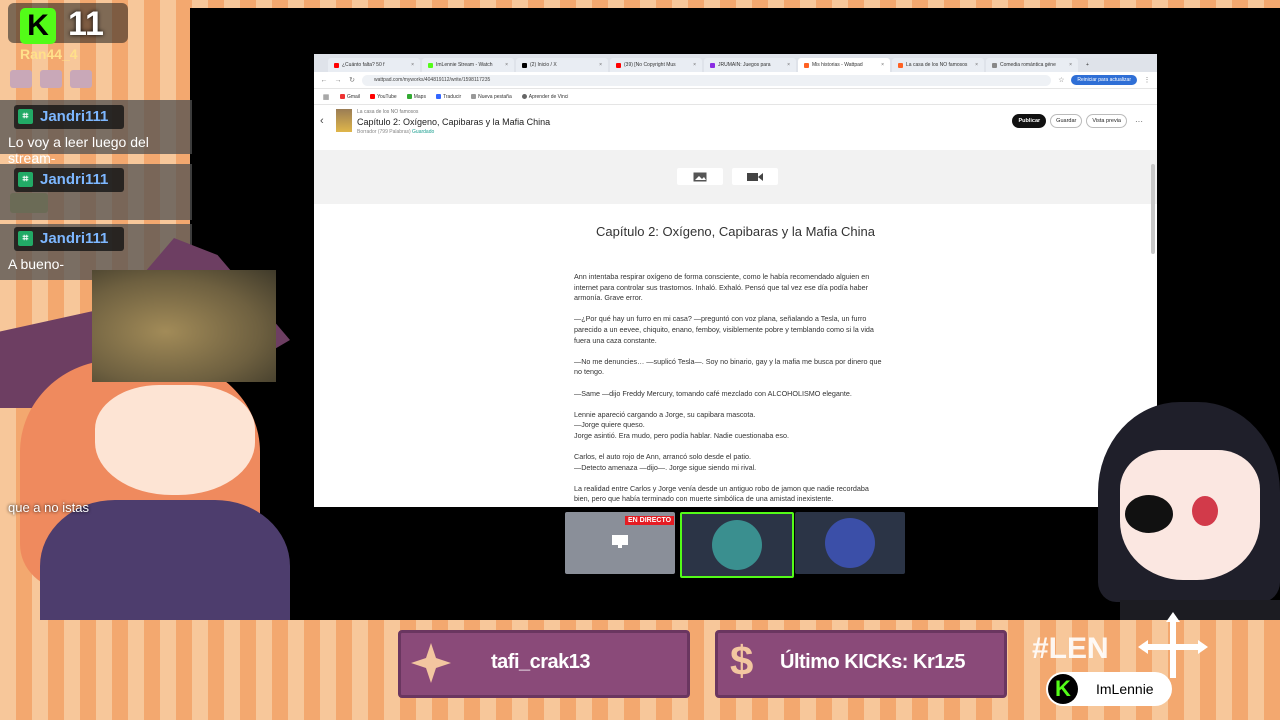 This screenshot has height=720, width=1280. I want to click on page-icon, so click(474, 96).